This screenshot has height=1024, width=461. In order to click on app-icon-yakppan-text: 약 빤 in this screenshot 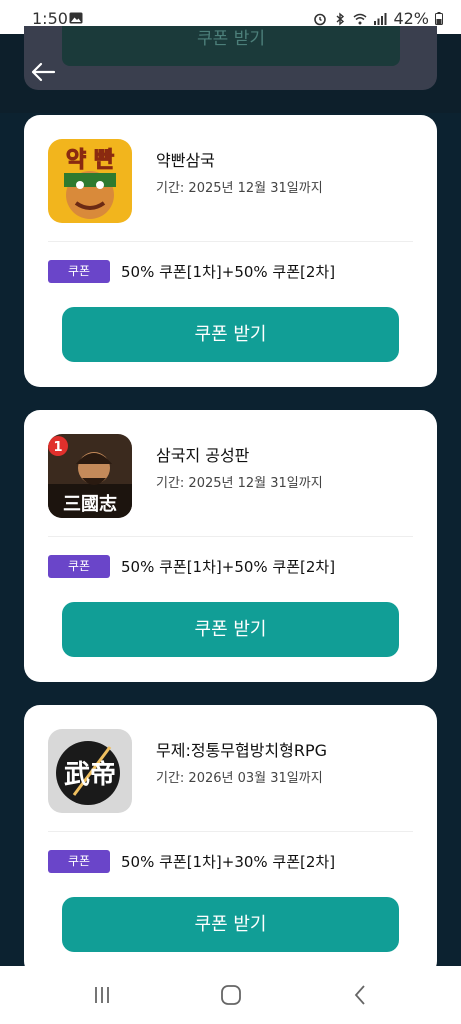, I will do `click(90, 160)`.